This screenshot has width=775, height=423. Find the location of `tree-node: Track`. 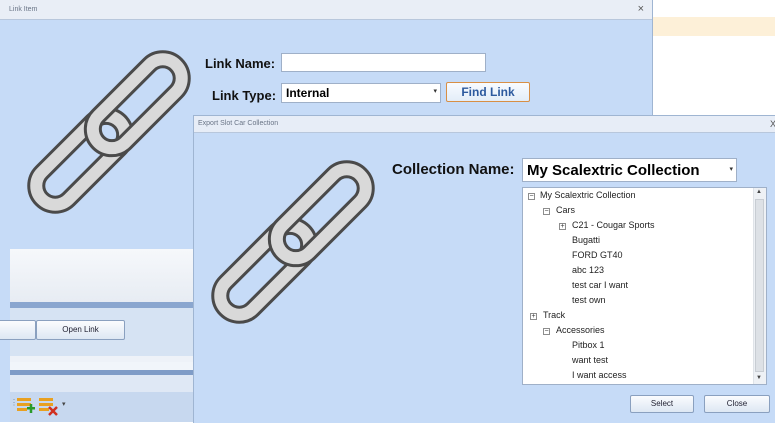

tree-node: Track is located at coordinates (554, 315).